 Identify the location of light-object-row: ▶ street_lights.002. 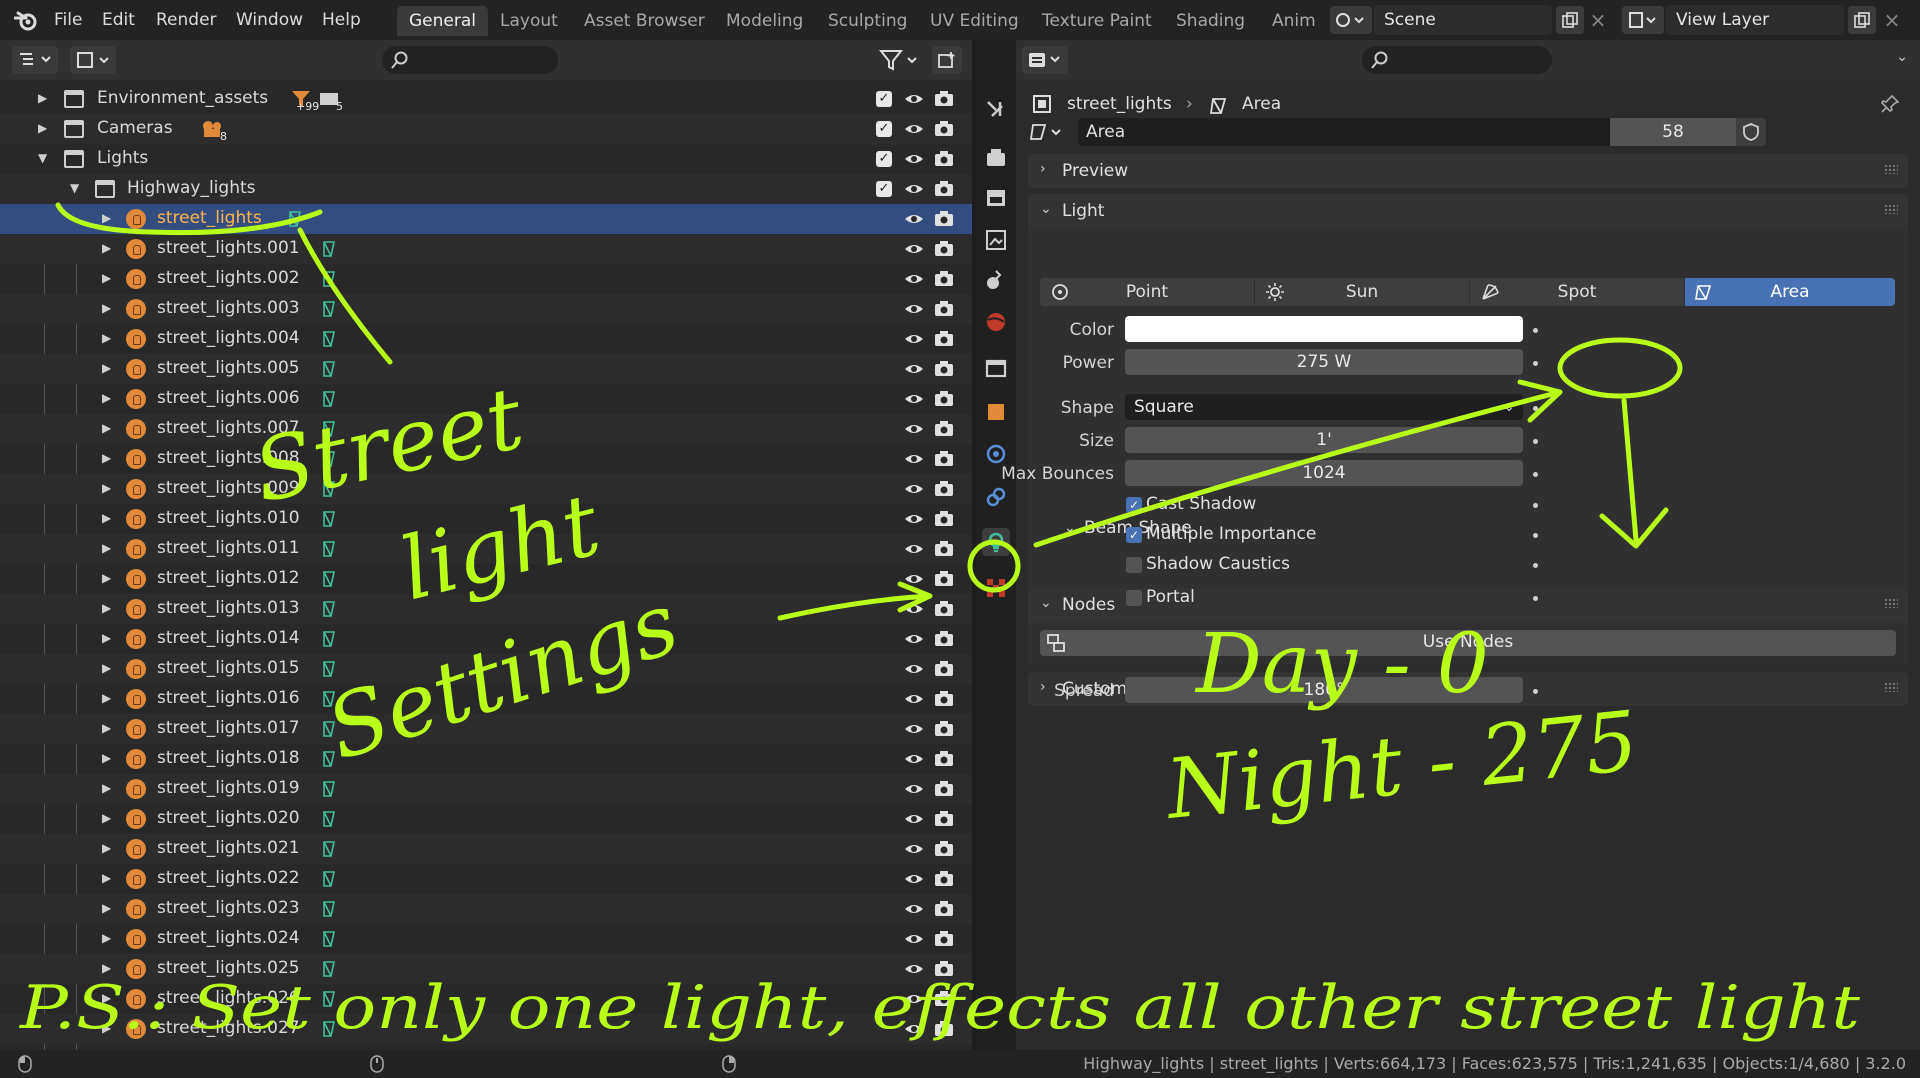
(486, 279).